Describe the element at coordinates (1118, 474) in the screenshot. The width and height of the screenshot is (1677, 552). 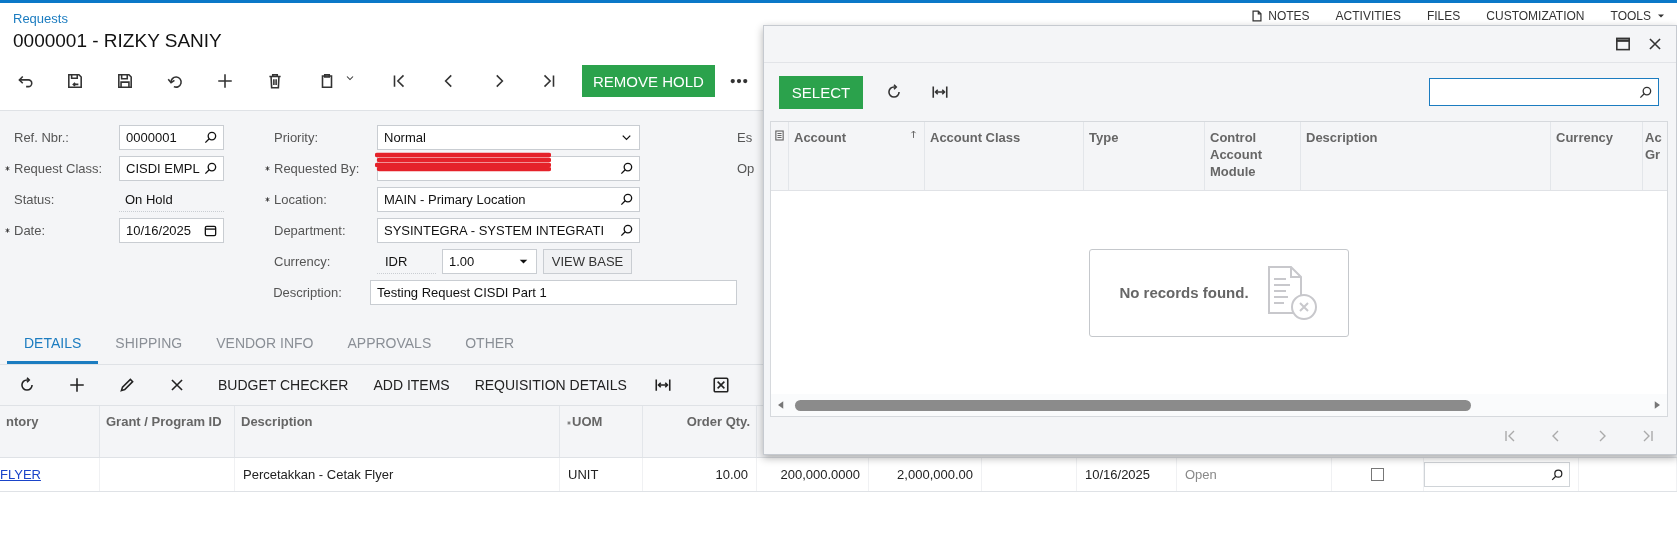
I see `table-cell: 10/16/2025` at that location.